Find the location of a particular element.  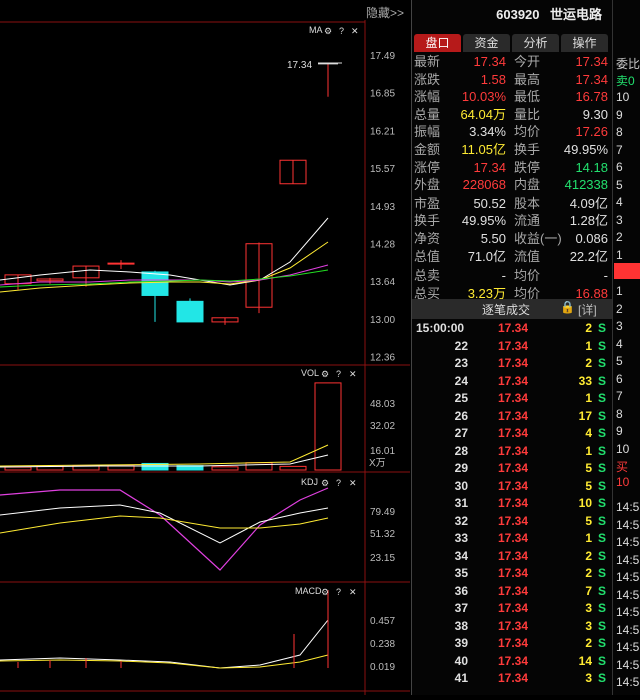

trade-time: 15:00:00 is located at coordinates (440, 328).